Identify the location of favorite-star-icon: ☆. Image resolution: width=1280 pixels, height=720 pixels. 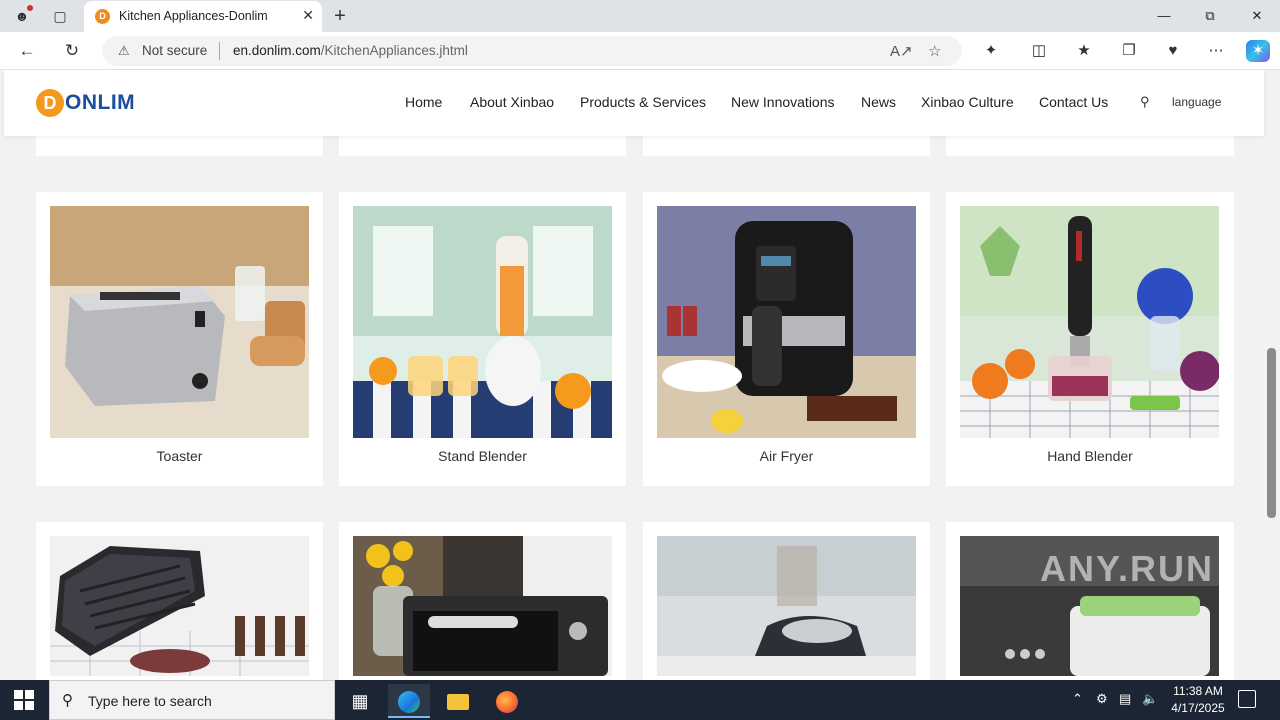
(934, 51).